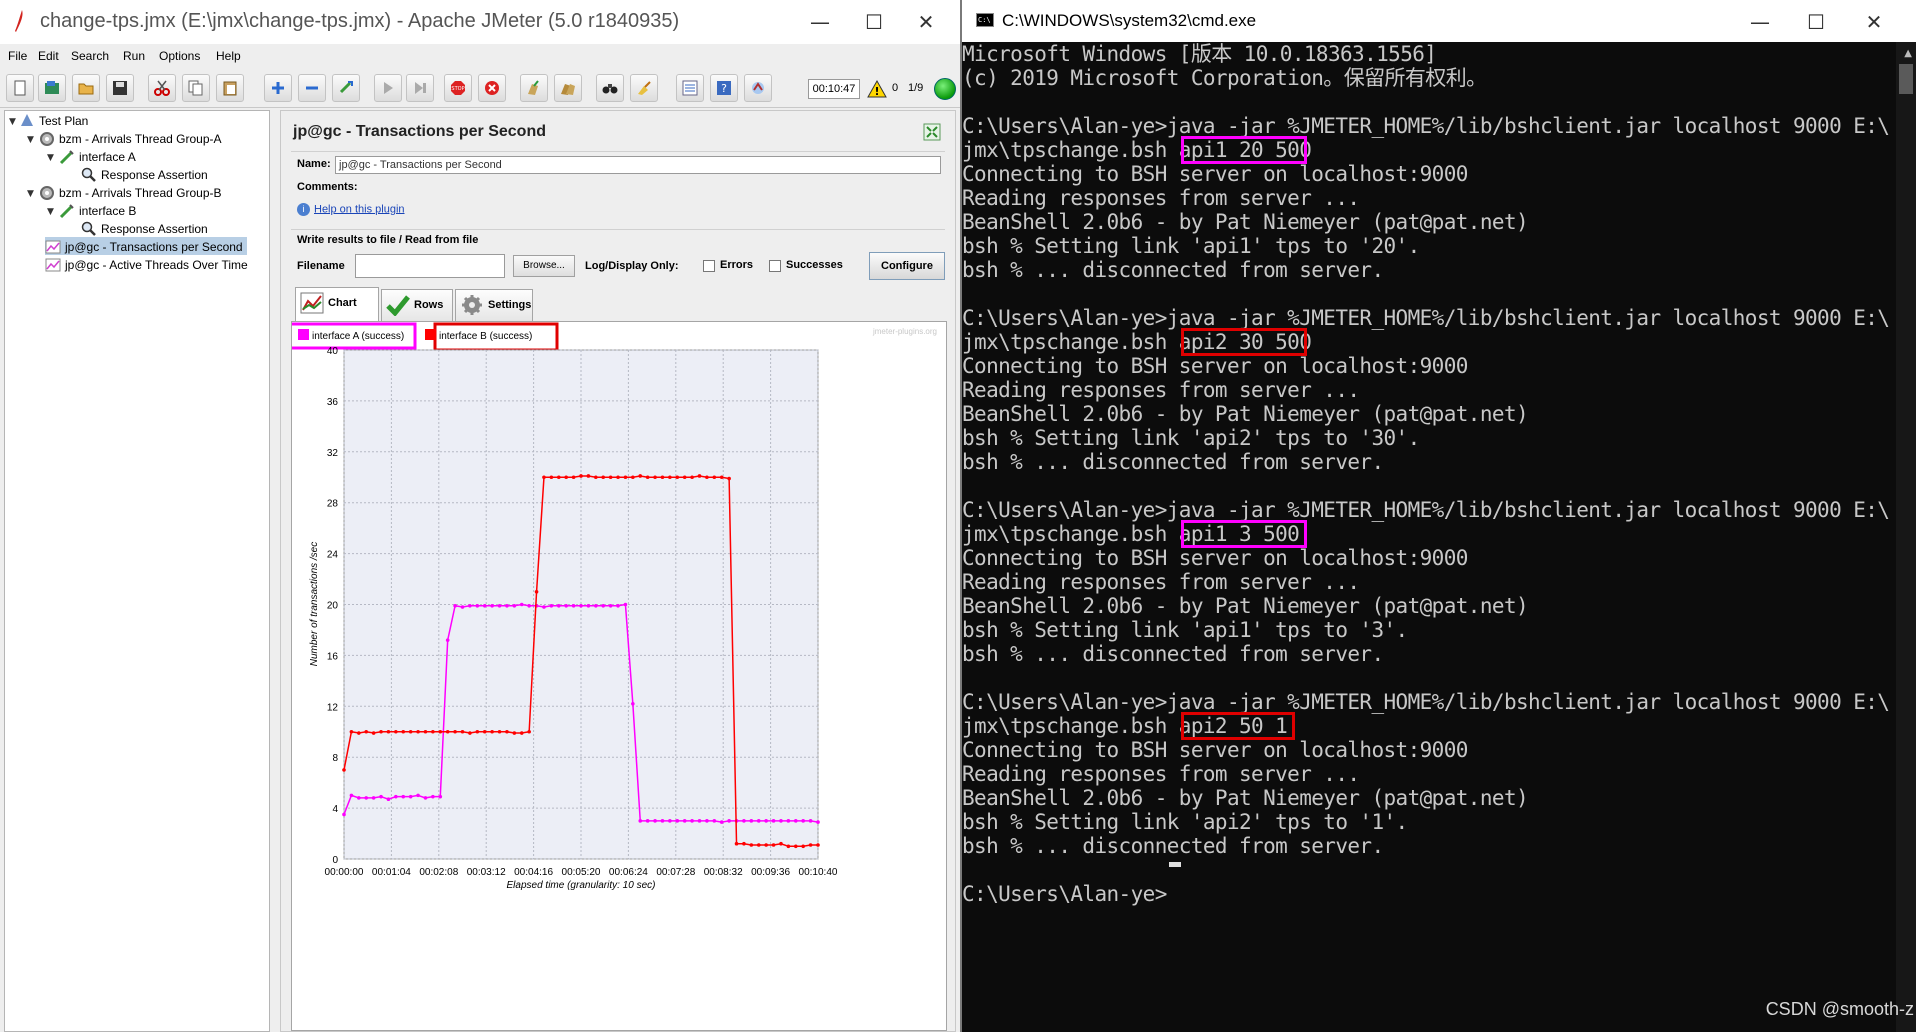  I want to click on menu-run: Run, so click(134, 56).